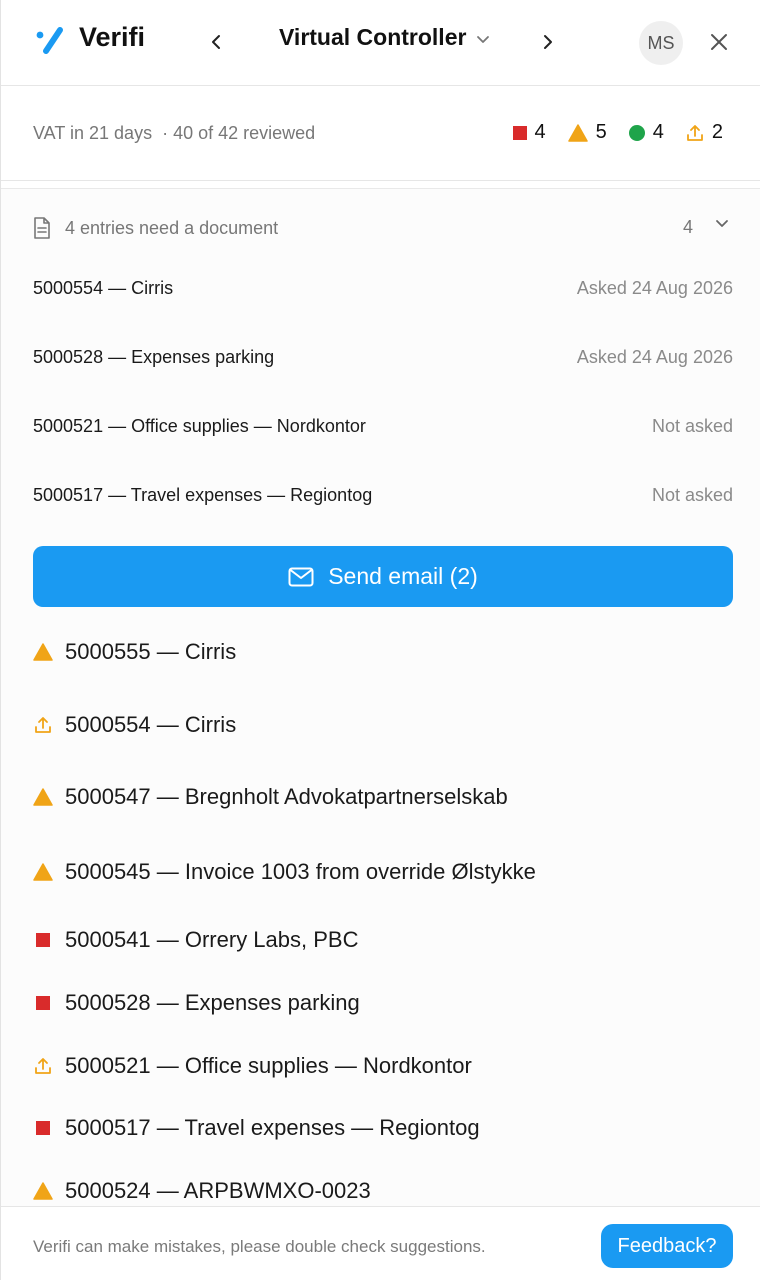 Image resolution: width=760 pixels, height=1280 pixels. I want to click on warning-count-value: 5, so click(601, 132).